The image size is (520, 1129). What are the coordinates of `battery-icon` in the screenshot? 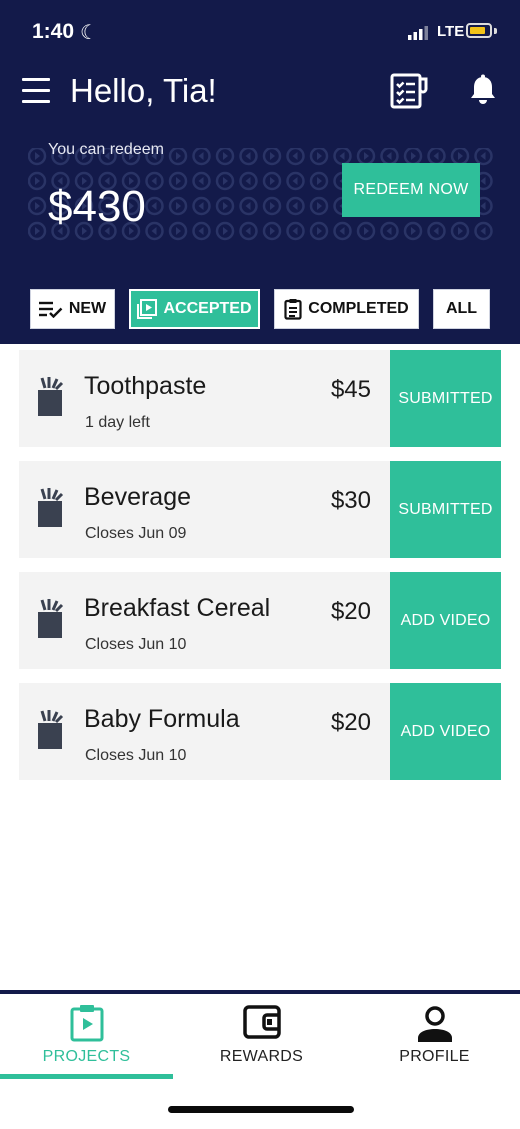 It's located at (479, 30).